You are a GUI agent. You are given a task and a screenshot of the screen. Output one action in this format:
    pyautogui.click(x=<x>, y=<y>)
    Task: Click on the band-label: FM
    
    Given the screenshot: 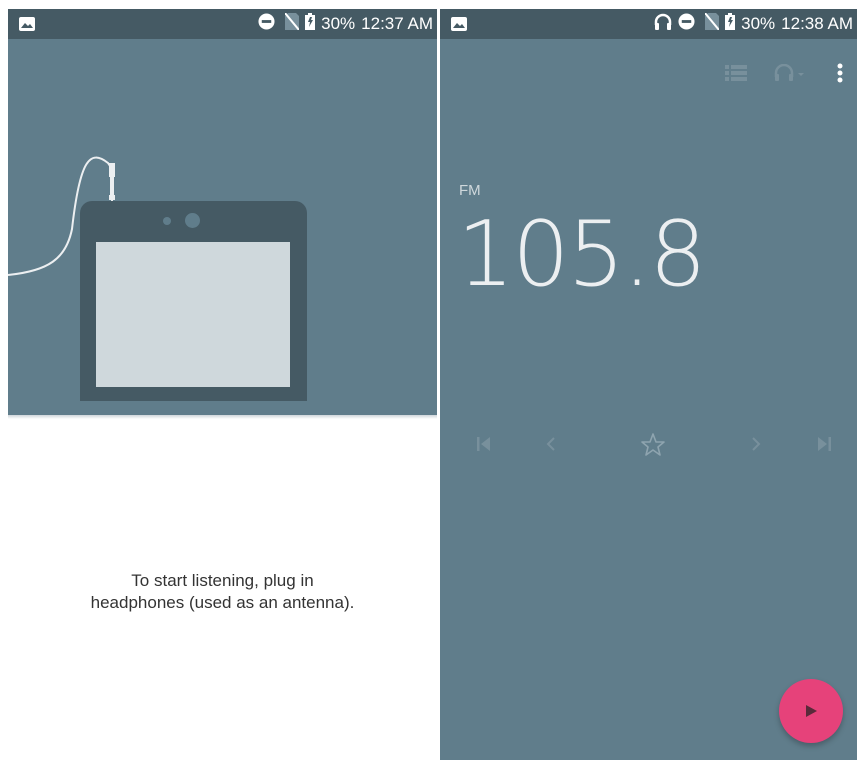 What is the action you would take?
    pyautogui.click(x=470, y=190)
    